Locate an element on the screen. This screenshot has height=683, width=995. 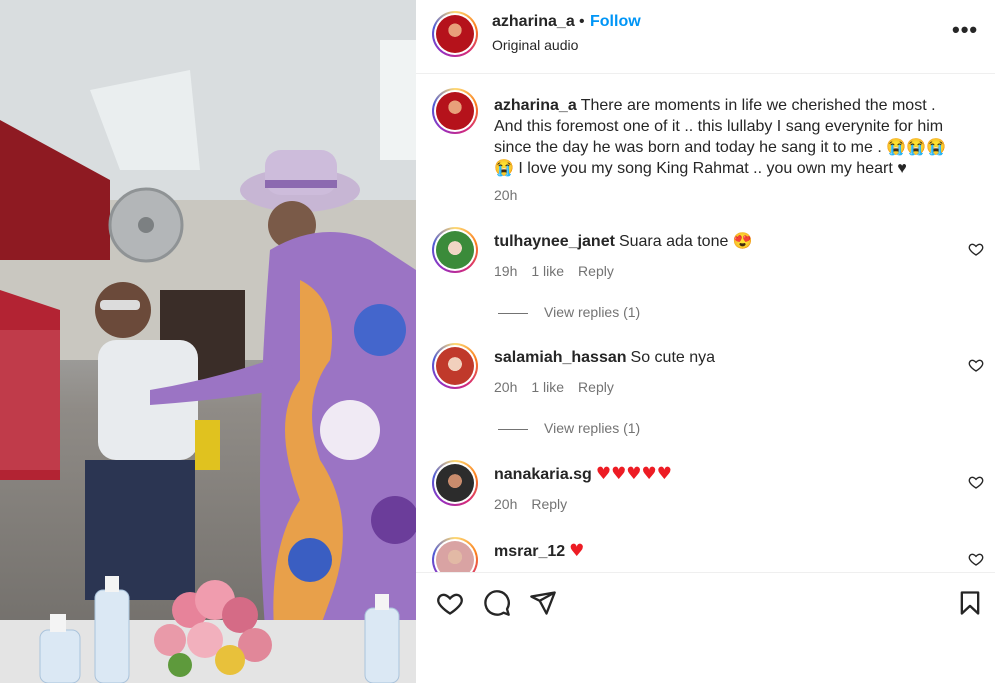
comment-body: ♥♥♥♥♥ is located at coordinates (634, 474).